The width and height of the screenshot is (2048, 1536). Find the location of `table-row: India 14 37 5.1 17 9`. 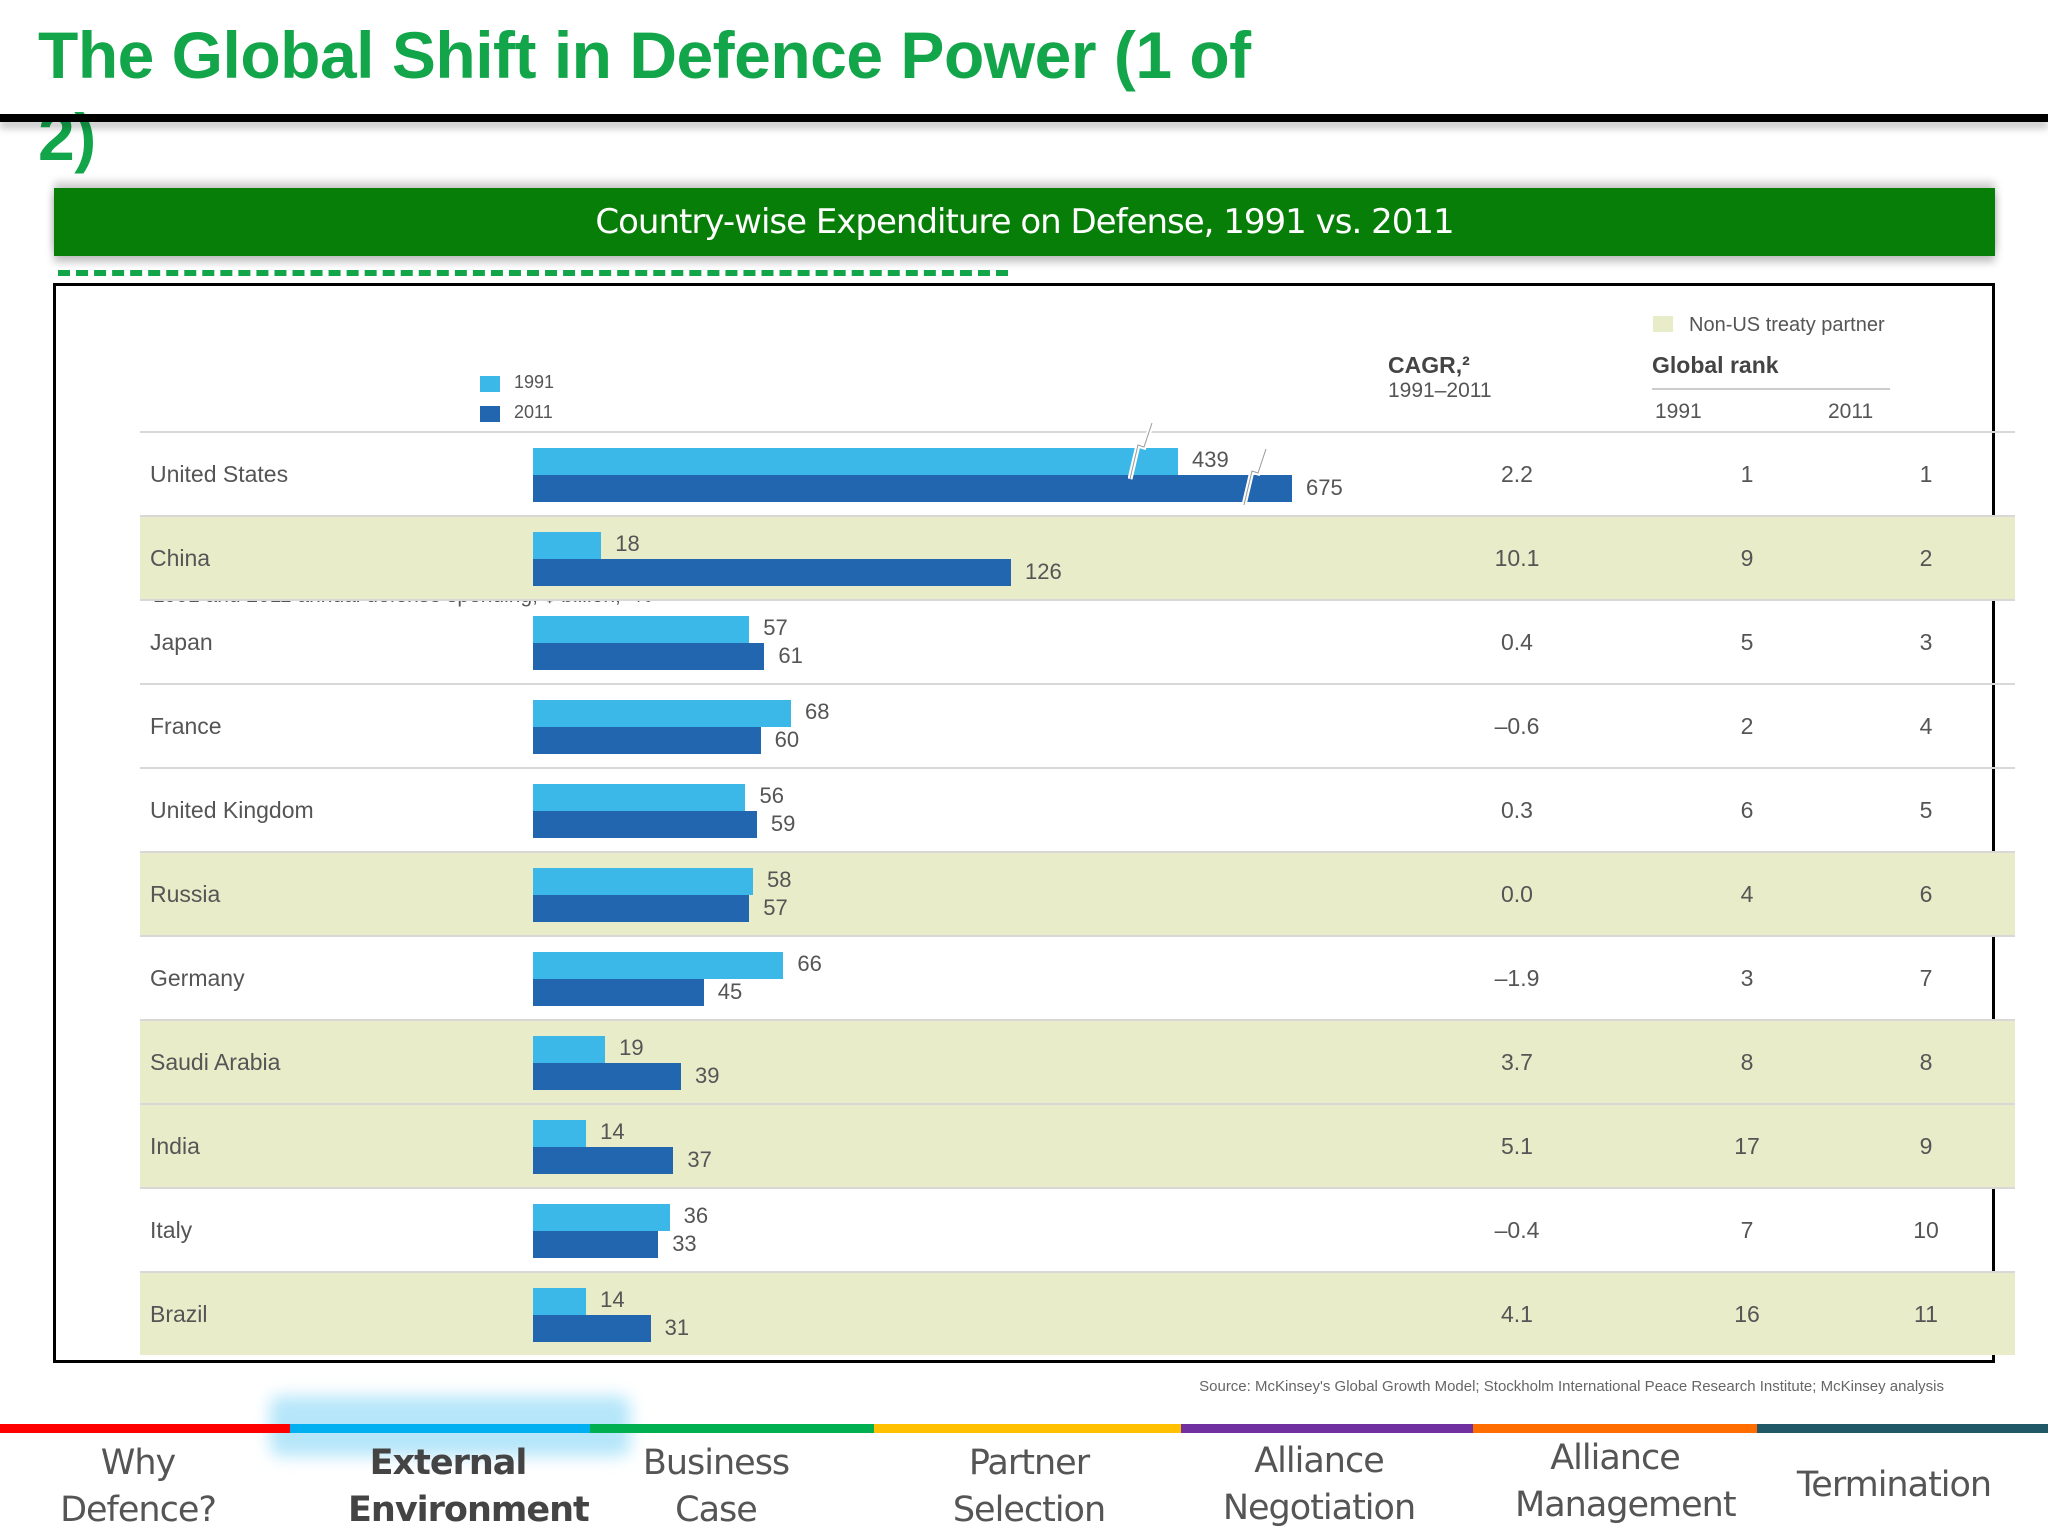

table-row: India 14 37 5.1 17 9 is located at coordinates (1077, 1145).